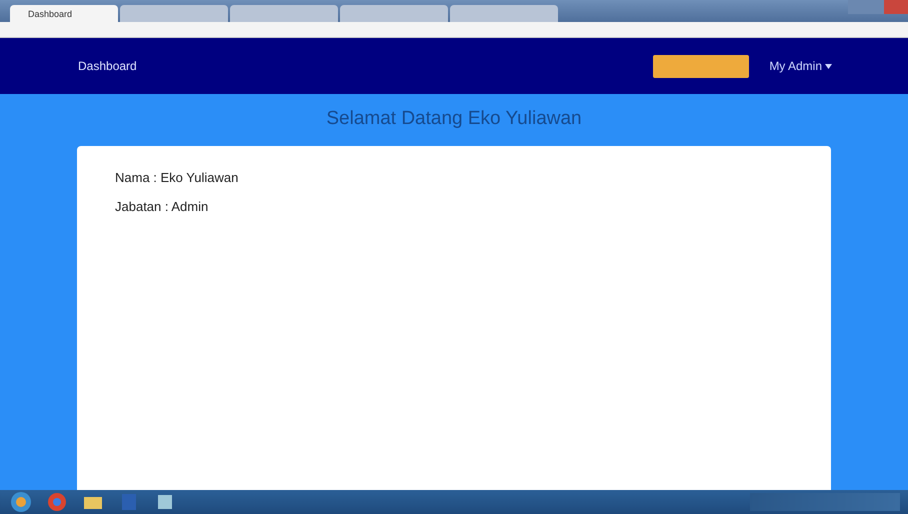 The image size is (908, 514). Describe the element at coordinates (800, 66) in the screenshot. I see `user-menu: My Admin` at that location.